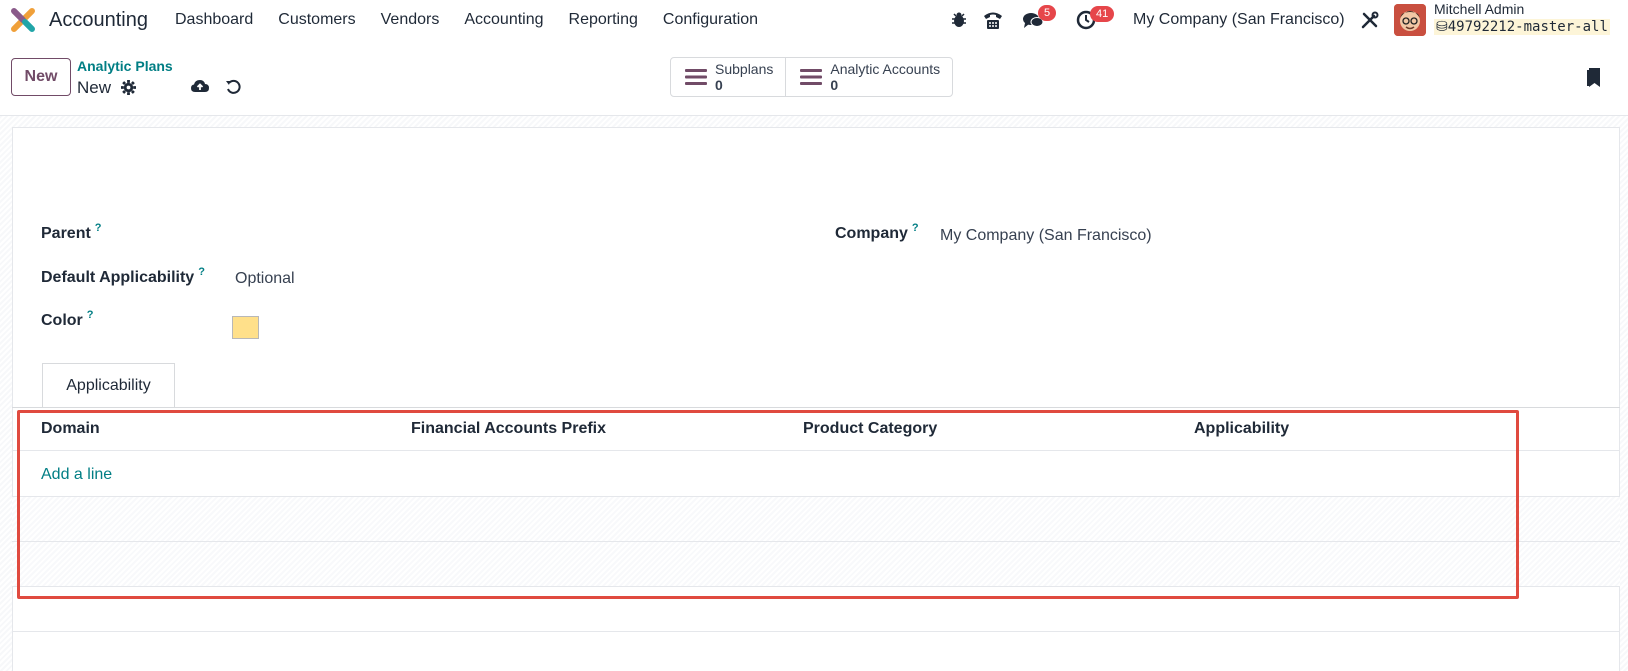 This screenshot has width=1628, height=671. I want to click on company-switcher: My Company (San Francisco), so click(1239, 20).